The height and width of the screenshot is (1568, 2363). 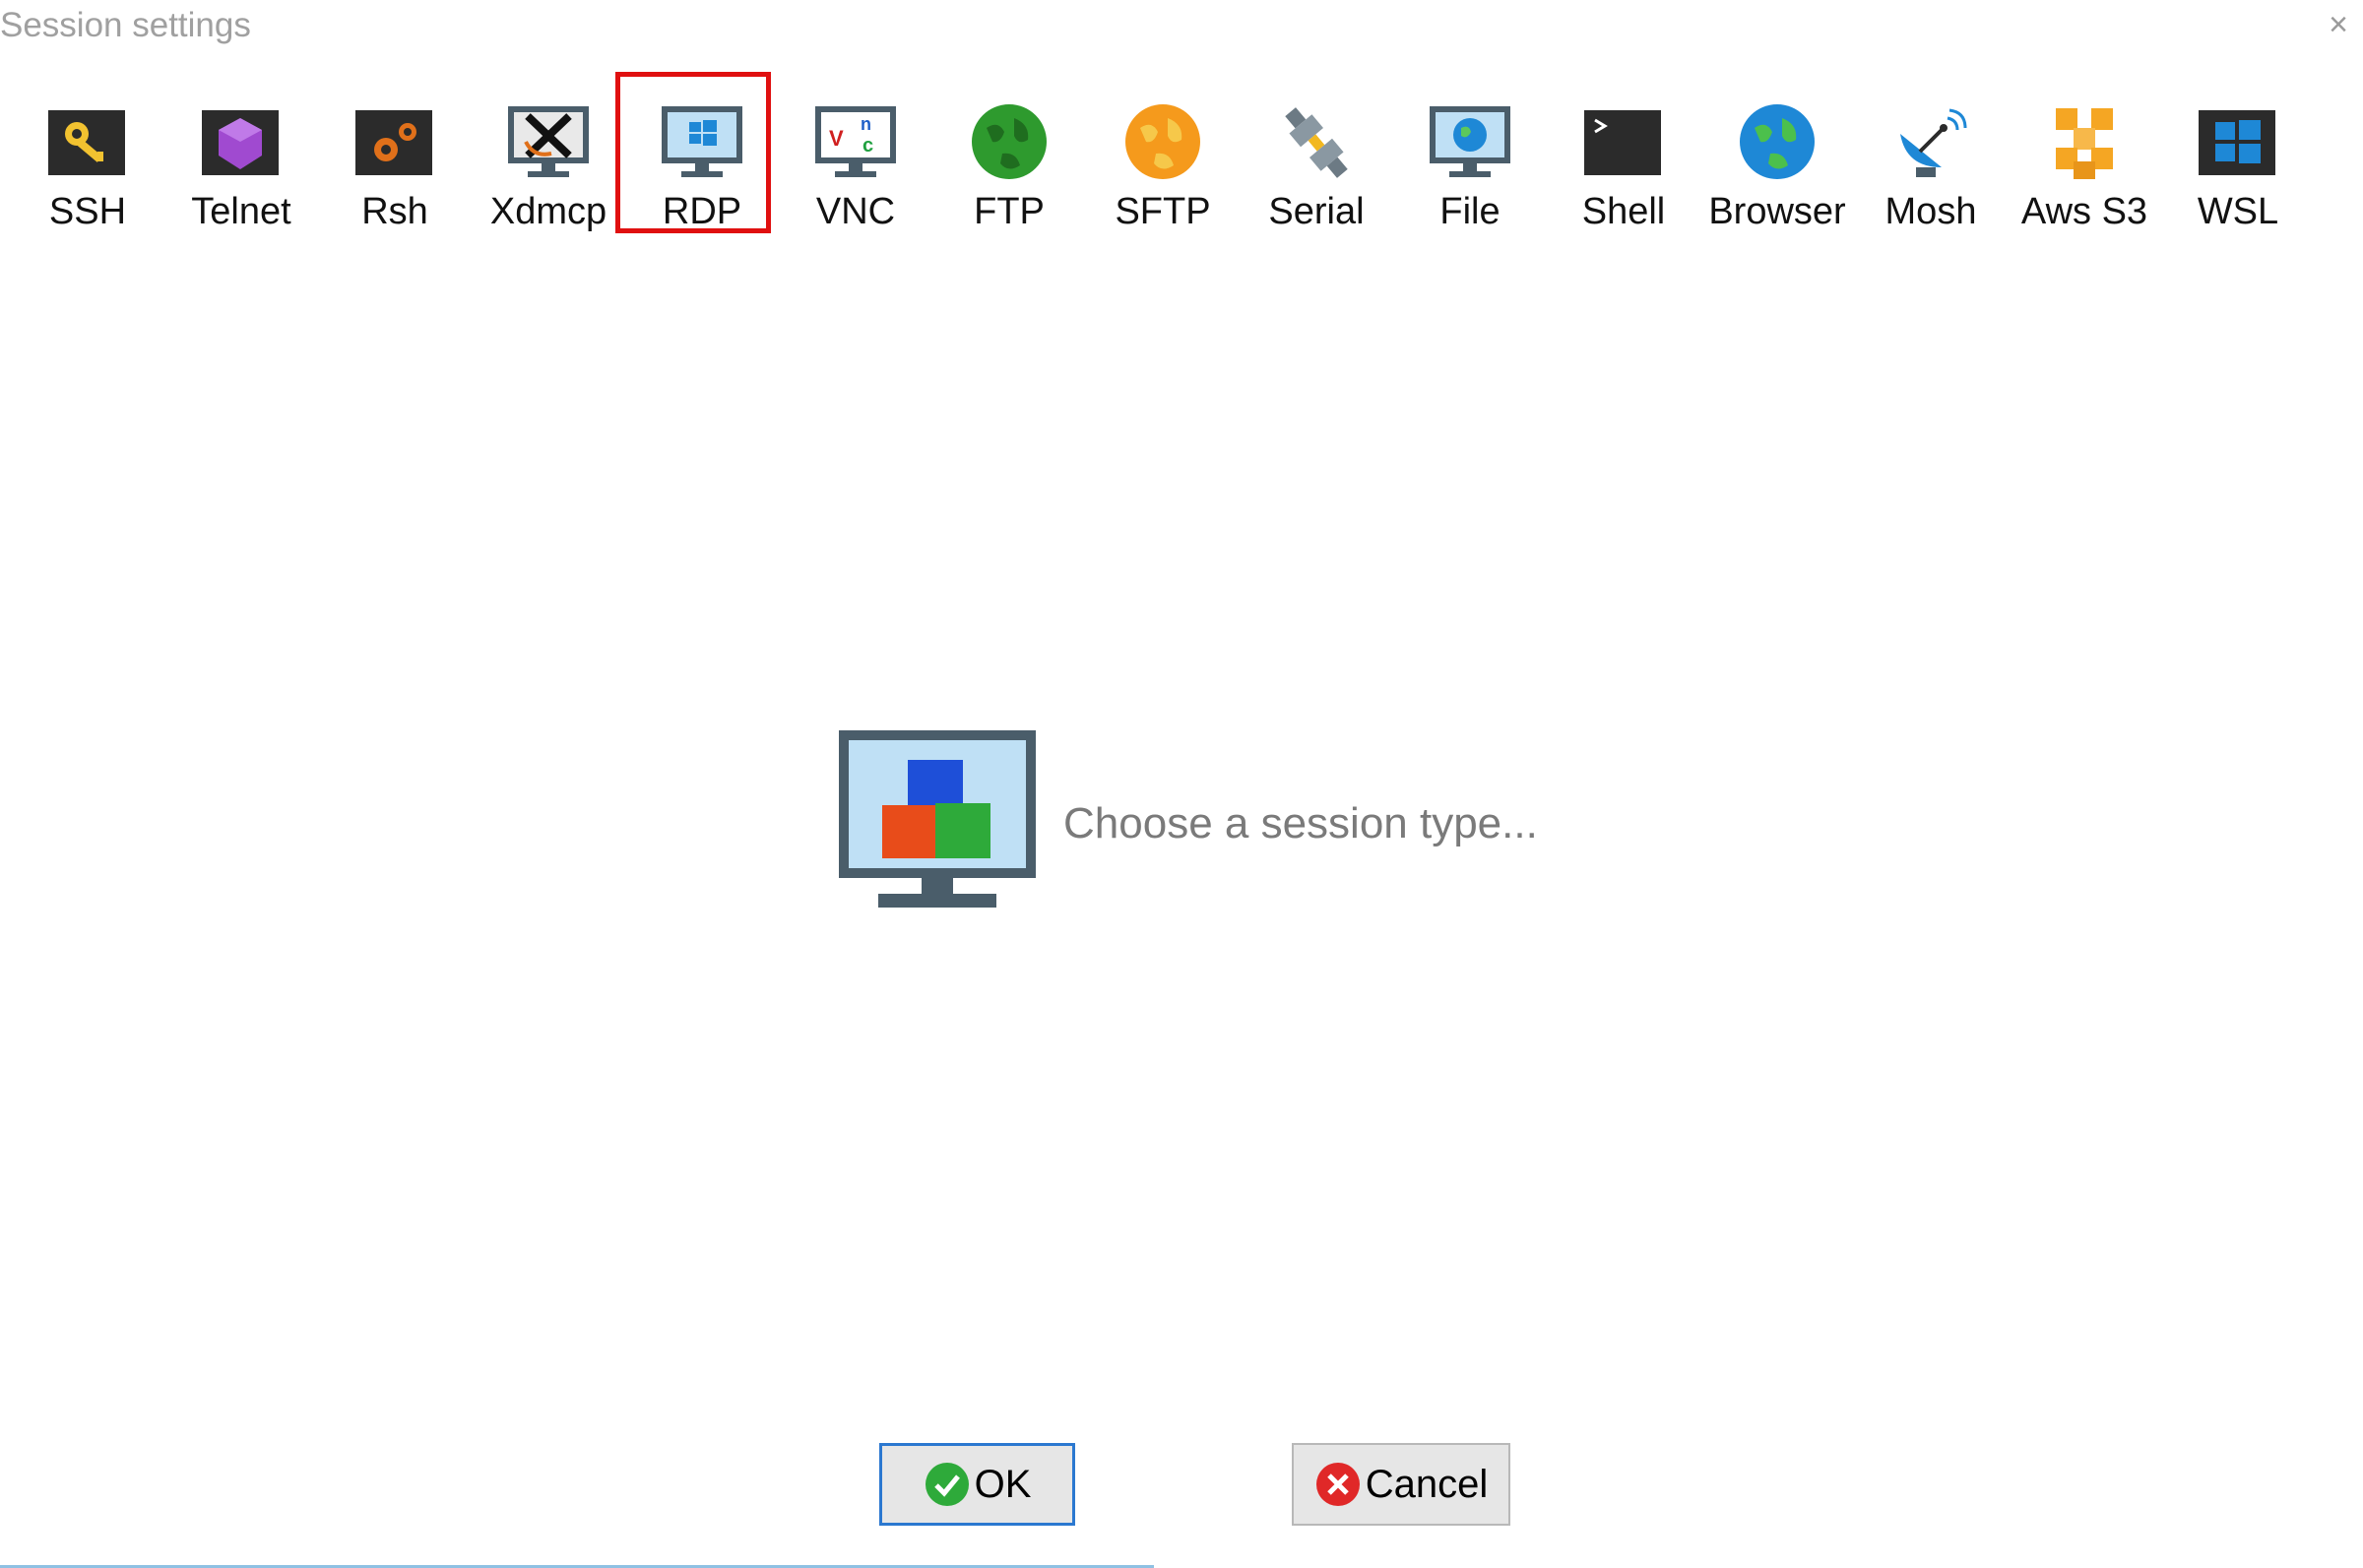 I want to click on cancel-icon, so click(x=1338, y=1484).